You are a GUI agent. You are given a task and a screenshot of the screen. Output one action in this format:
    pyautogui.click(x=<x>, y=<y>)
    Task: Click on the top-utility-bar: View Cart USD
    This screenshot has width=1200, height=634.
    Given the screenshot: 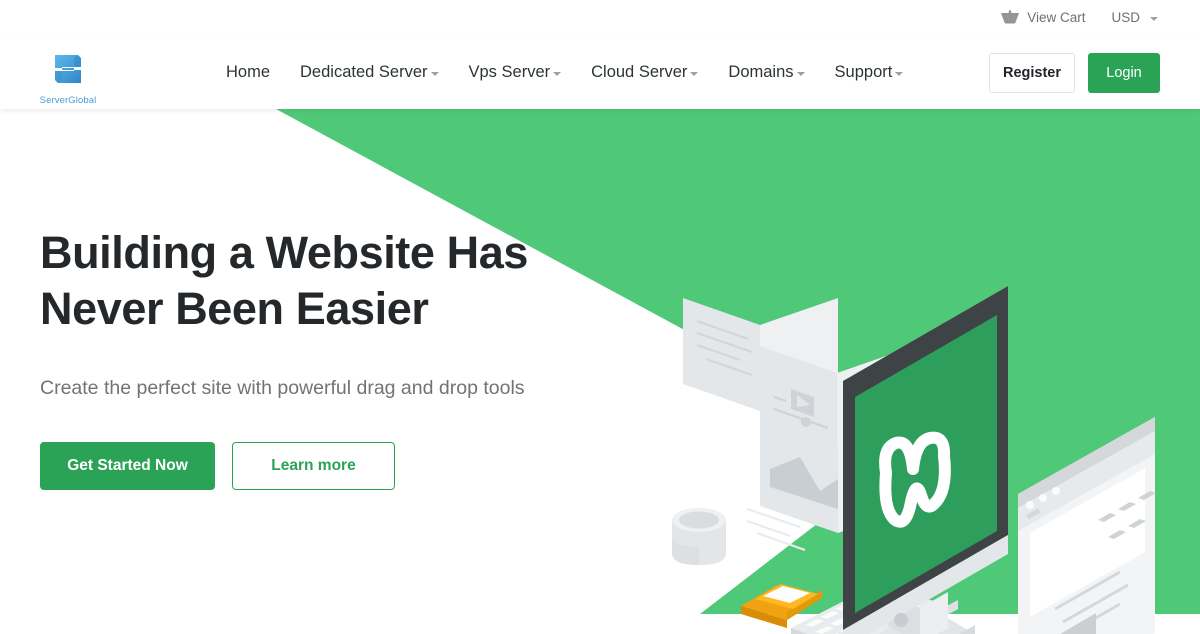 What is the action you would take?
    pyautogui.click(x=600, y=18)
    